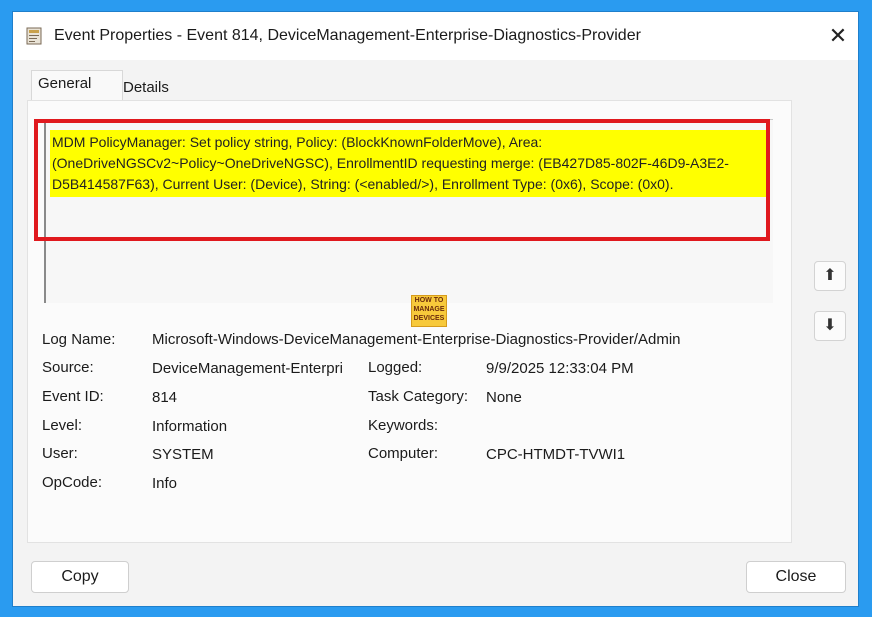 The height and width of the screenshot is (617, 872). What do you see at coordinates (796, 577) in the screenshot?
I see `close-button: Close` at bounding box center [796, 577].